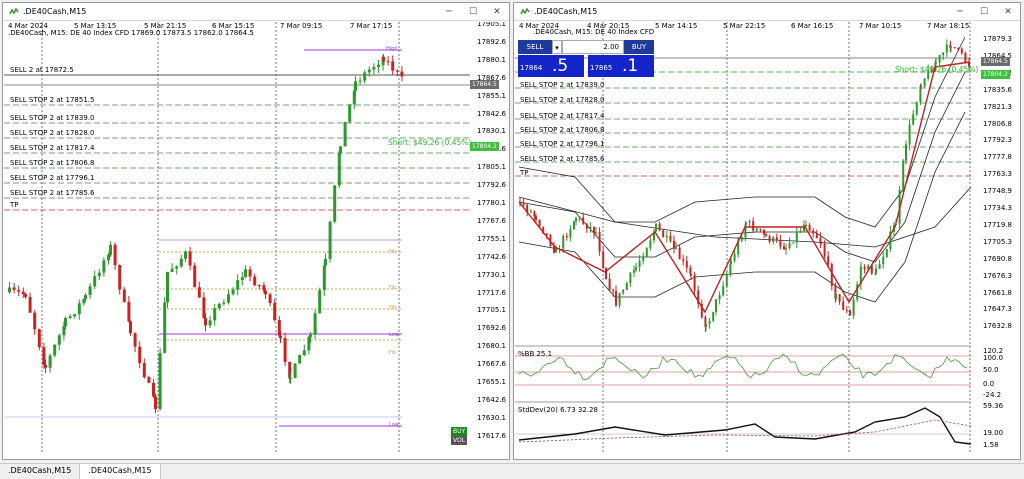 The height and width of the screenshot is (479, 1024). Describe the element at coordinates (52, 118) in the screenshot. I see `order-label: SELL STOP 2 at 17839.0` at that location.